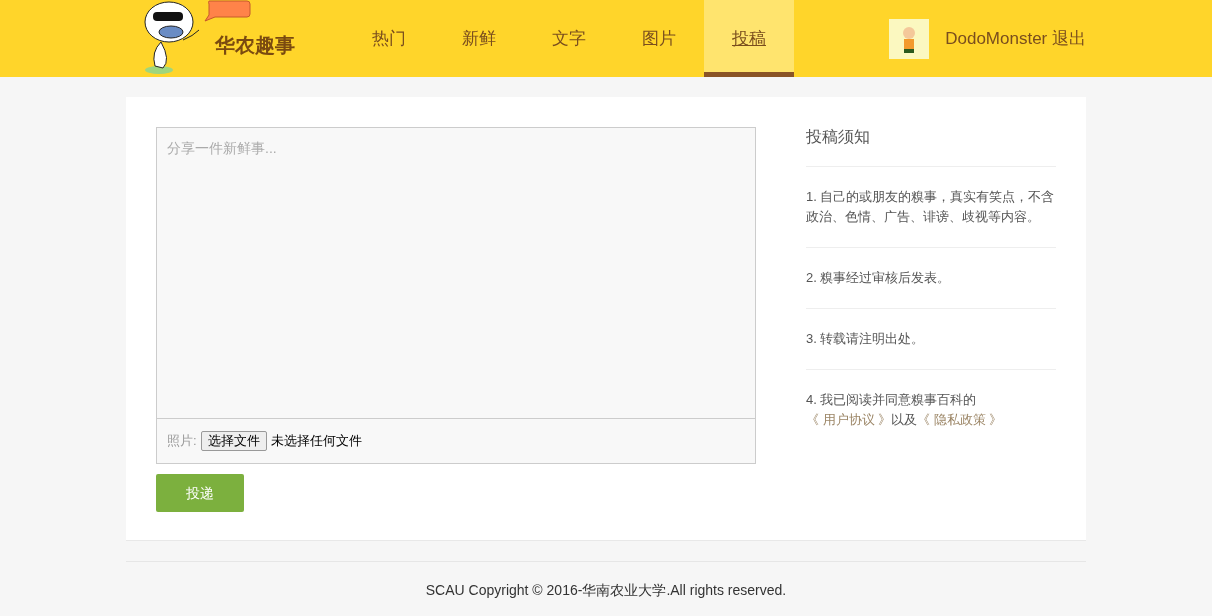 The width and height of the screenshot is (1212, 616). Describe the element at coordinates (227, 11) in the screenshot. I see `speech-bubble-icon` at that location.